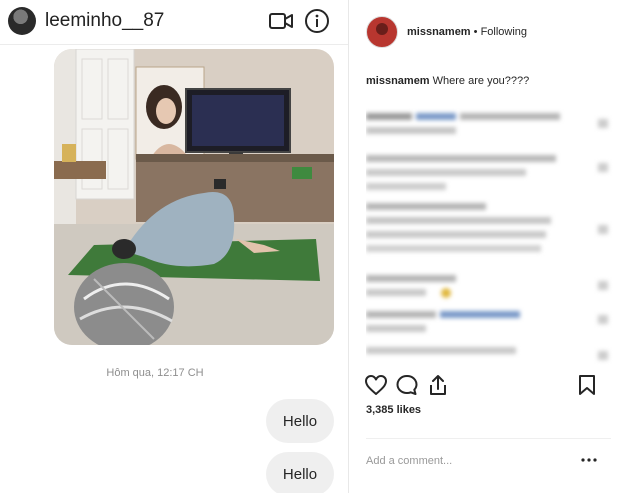 This screenshot has width=638, height=493. Describe the element at coordinates (407, 385) in the screenshot. I see `comment-icon` at that location.